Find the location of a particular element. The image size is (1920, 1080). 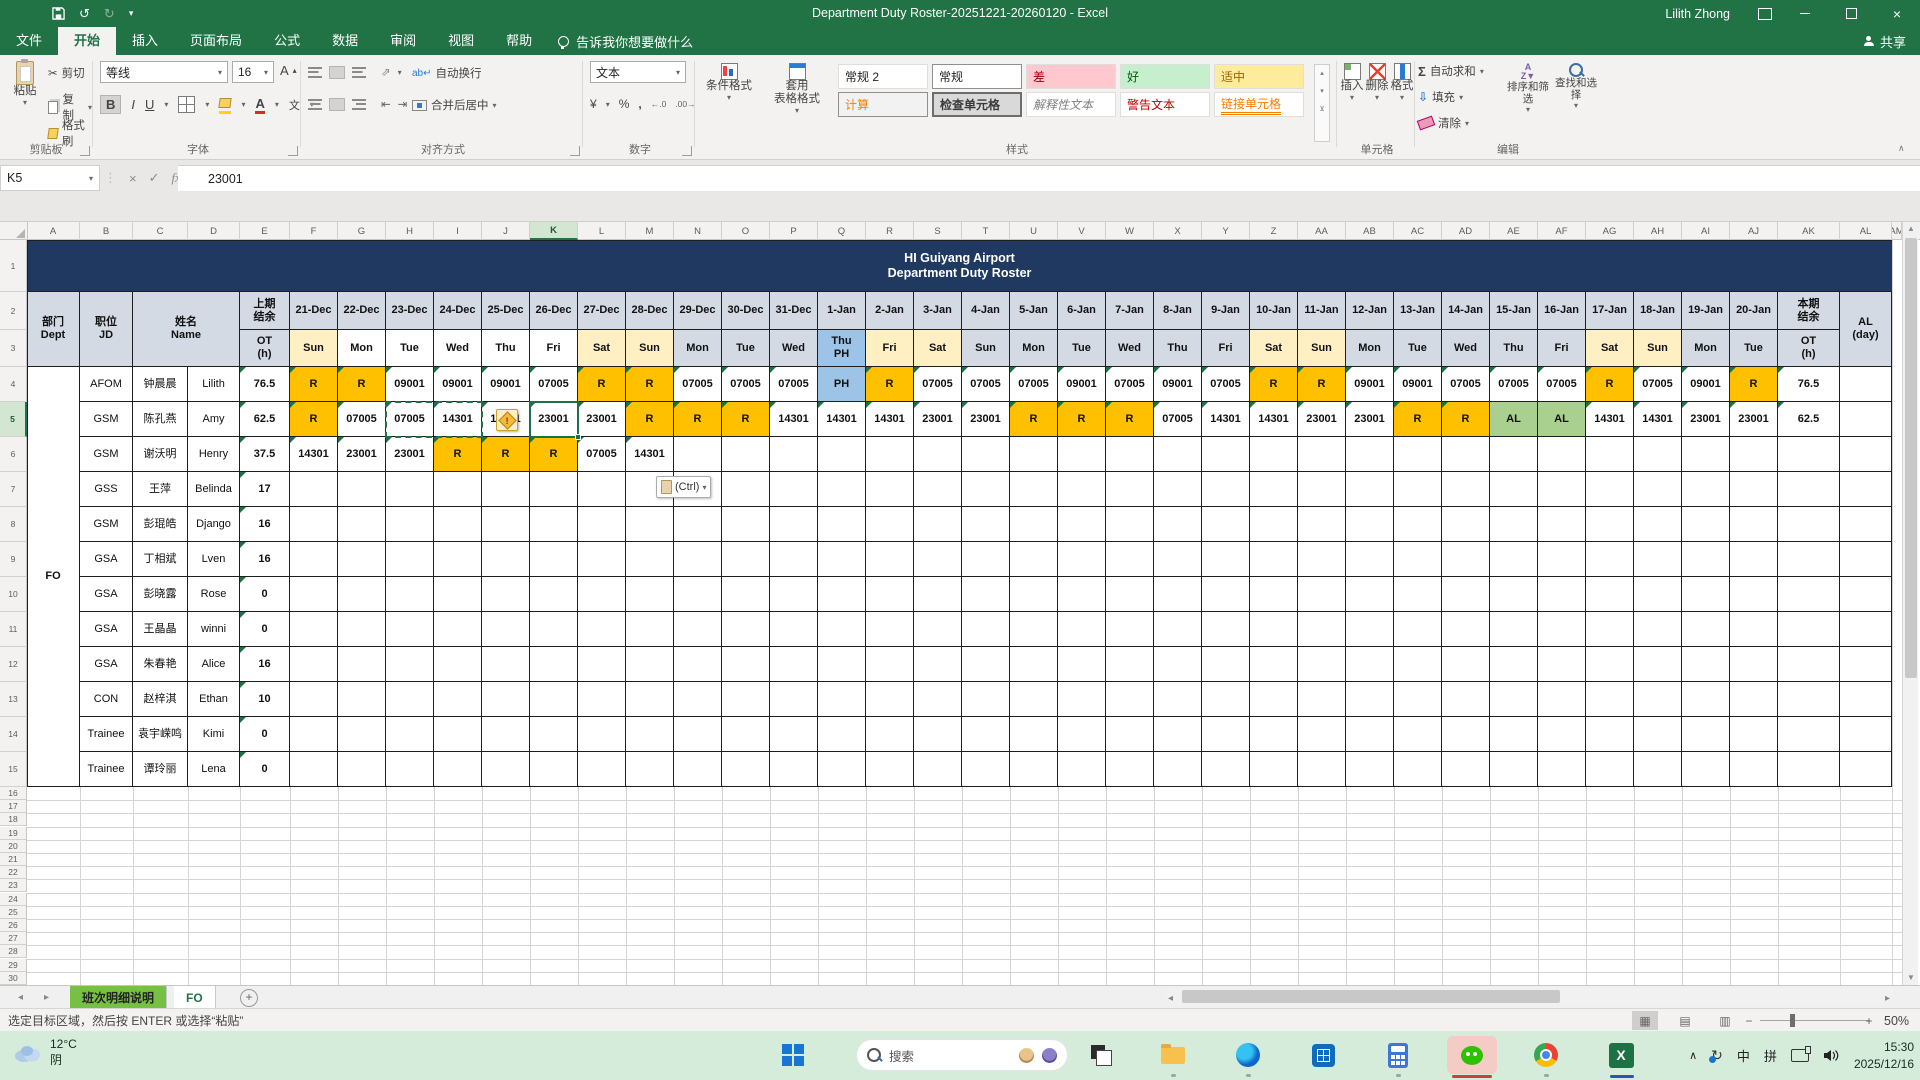

cell-shift-Lilith-5-Jan: 07005 is located at coordinates (1034, 384).